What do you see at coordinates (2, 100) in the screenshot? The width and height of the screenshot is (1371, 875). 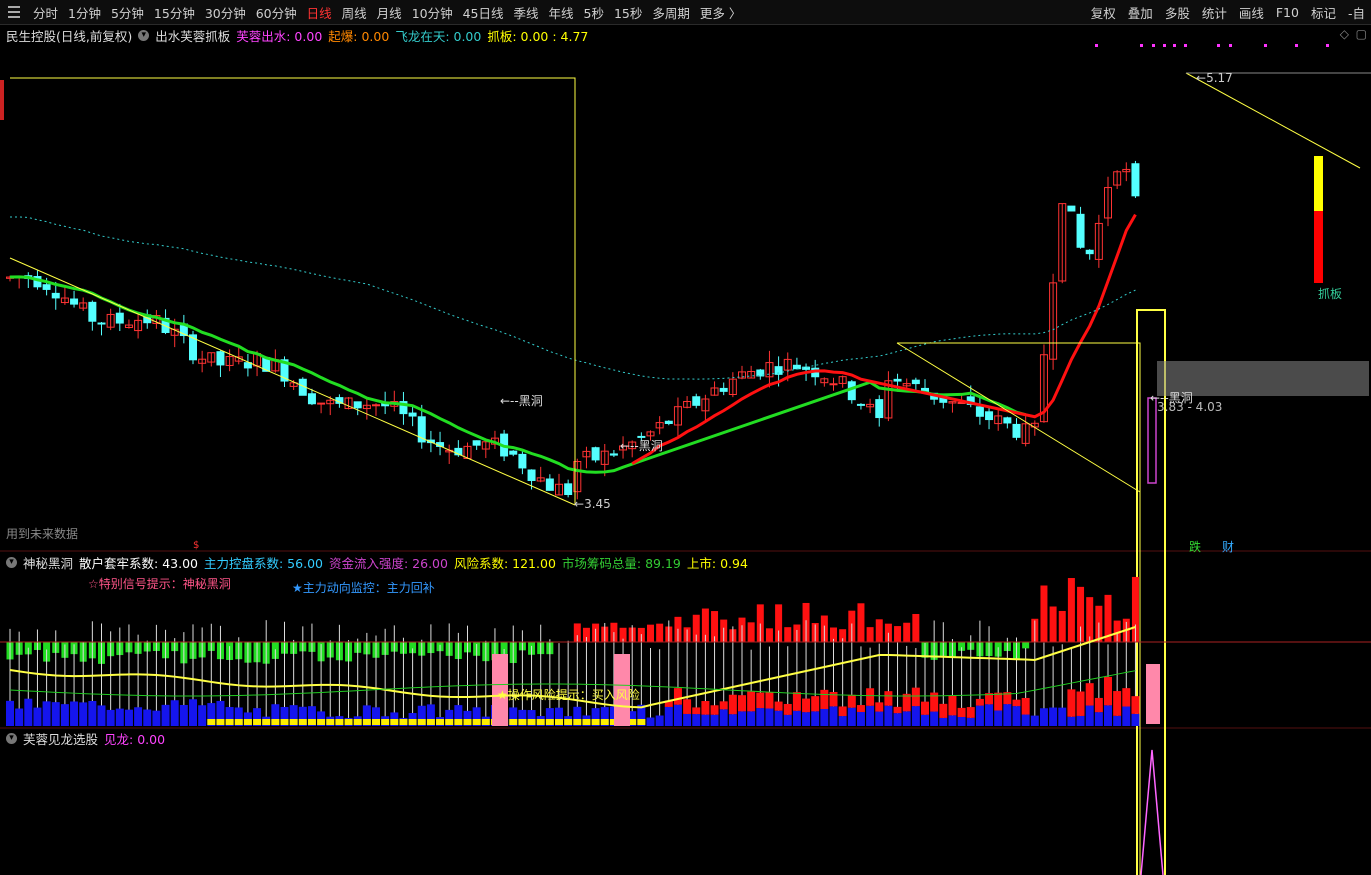 I see `left-edge-marker` at bounding box center [2, 100].